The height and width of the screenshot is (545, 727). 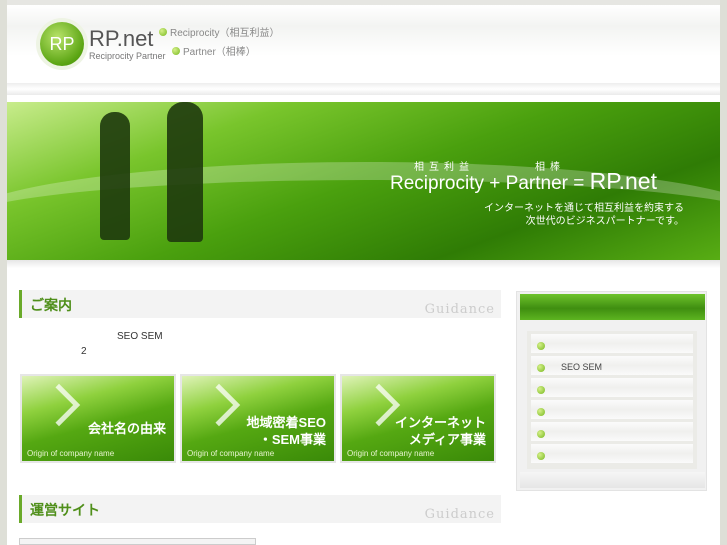 What do you see at coordinates (219, 52) in the screenshot?
I see `tagline-text: Partner（相棒）` at bounding box center [219, 52].